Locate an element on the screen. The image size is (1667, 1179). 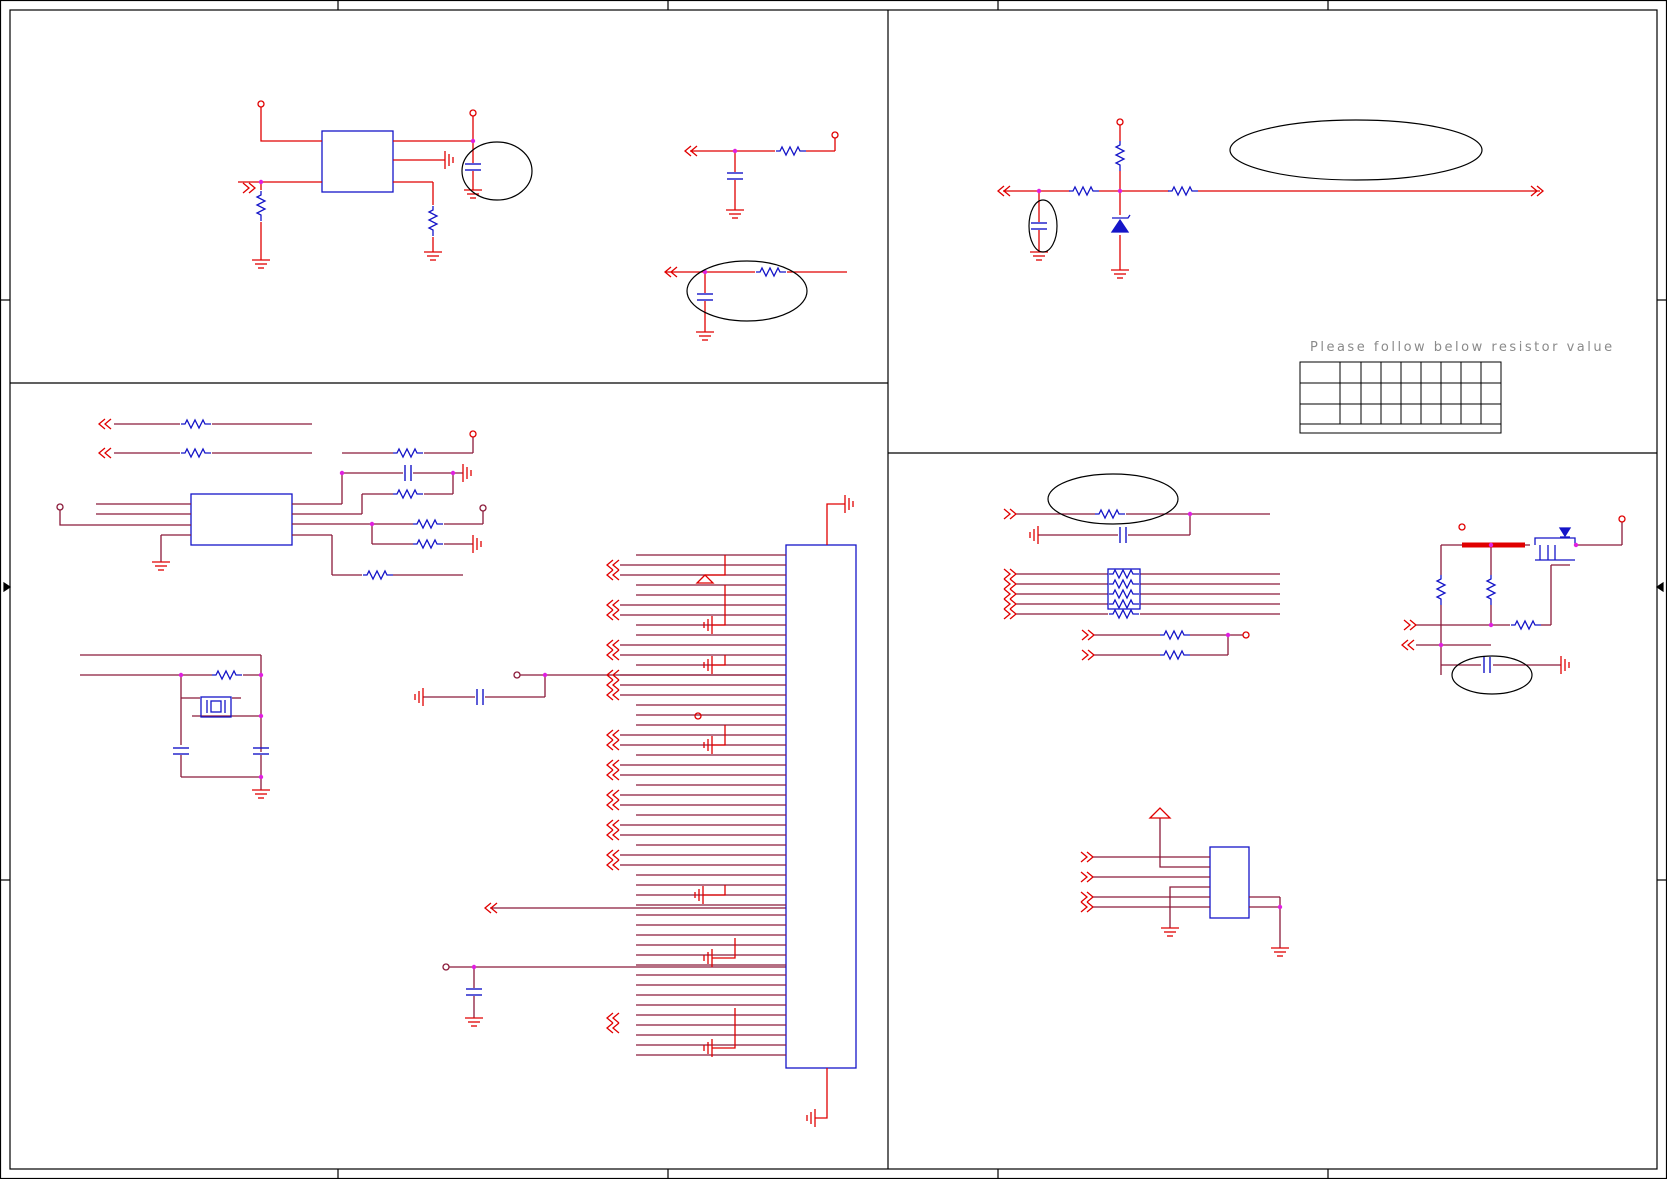
controller-ic is located at coordinates (241, 519).